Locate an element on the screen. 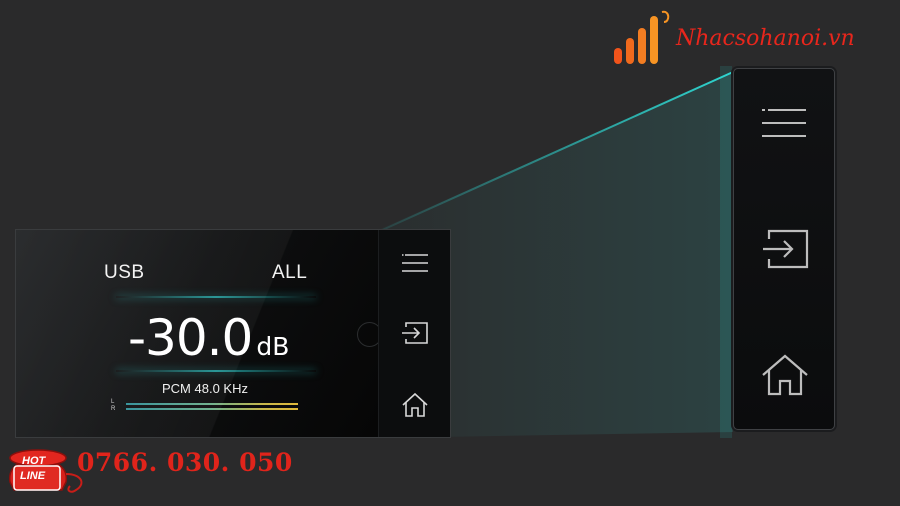 This screenshot has height=506, width=900. brand-logo: Nhacsohanoi.vn is located at coordinates (754, 37).